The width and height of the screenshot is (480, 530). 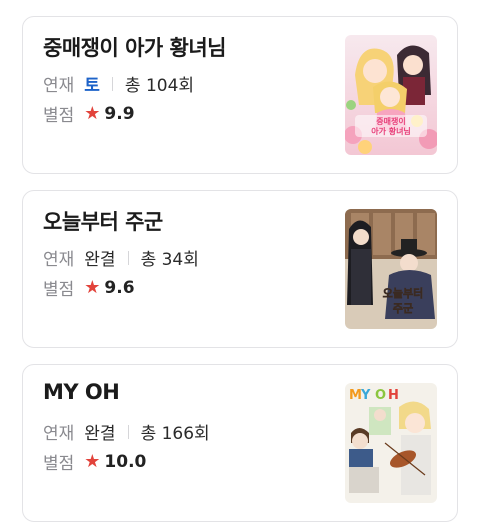 I want to click on svg-text: O, so click(x=380, y=395).